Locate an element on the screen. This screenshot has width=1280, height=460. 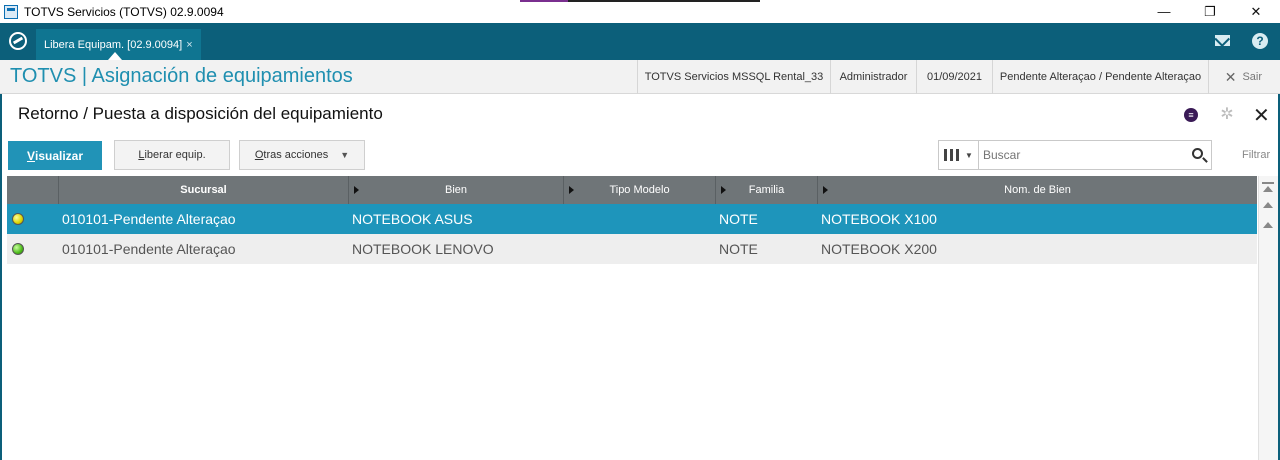
gear-icon: ✲ is located at coordinates (1227, 115).